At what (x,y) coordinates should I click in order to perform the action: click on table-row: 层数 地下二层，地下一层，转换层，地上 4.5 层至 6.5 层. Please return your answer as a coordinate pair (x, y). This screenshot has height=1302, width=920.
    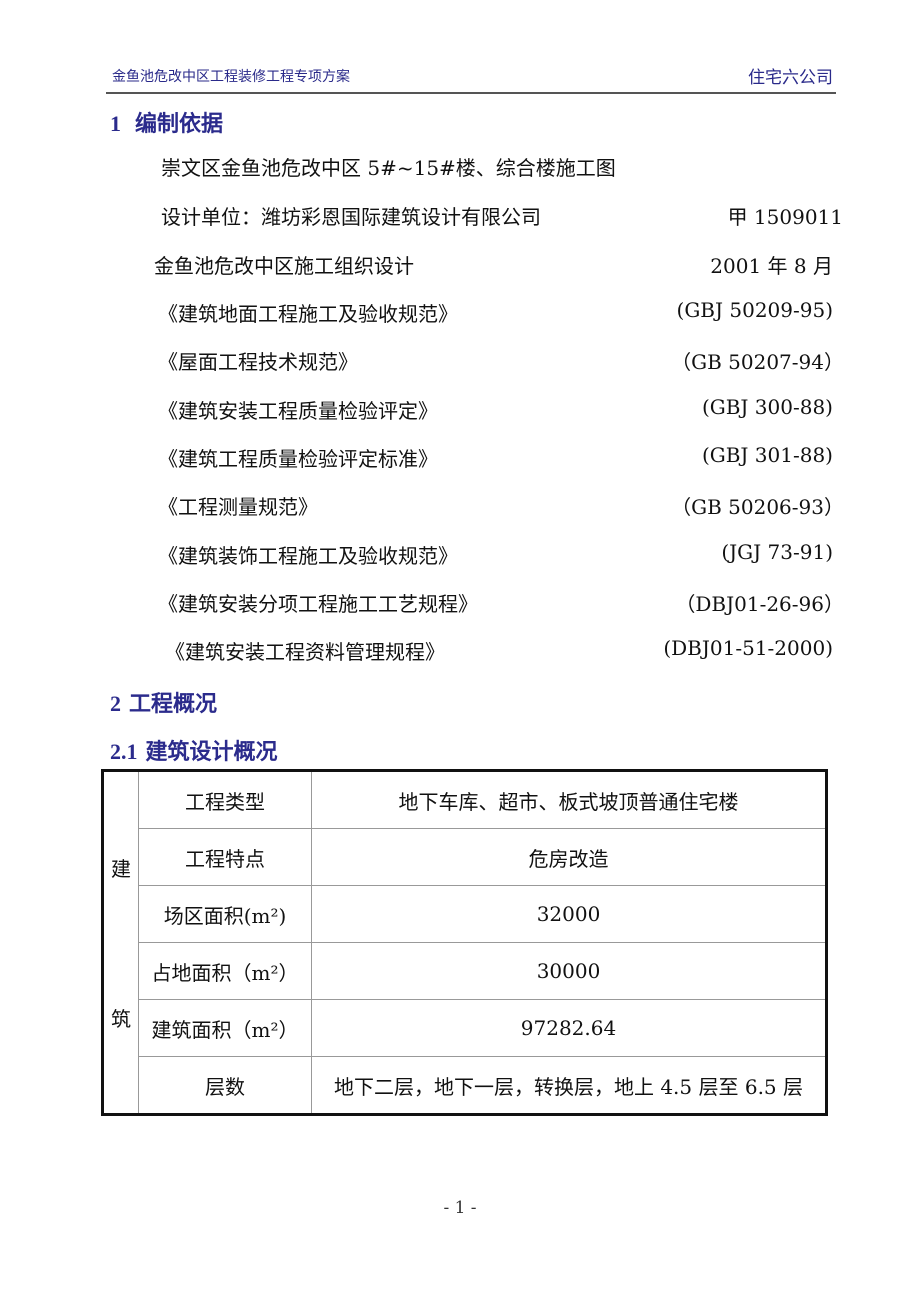
    Looking at the image, I should click on (465, 1085).